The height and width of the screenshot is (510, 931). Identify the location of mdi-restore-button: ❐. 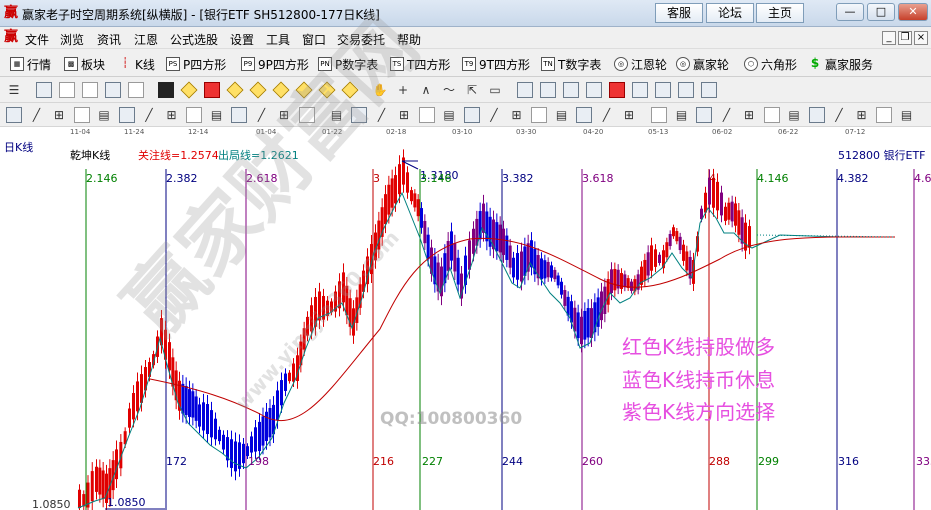
(905, 38).